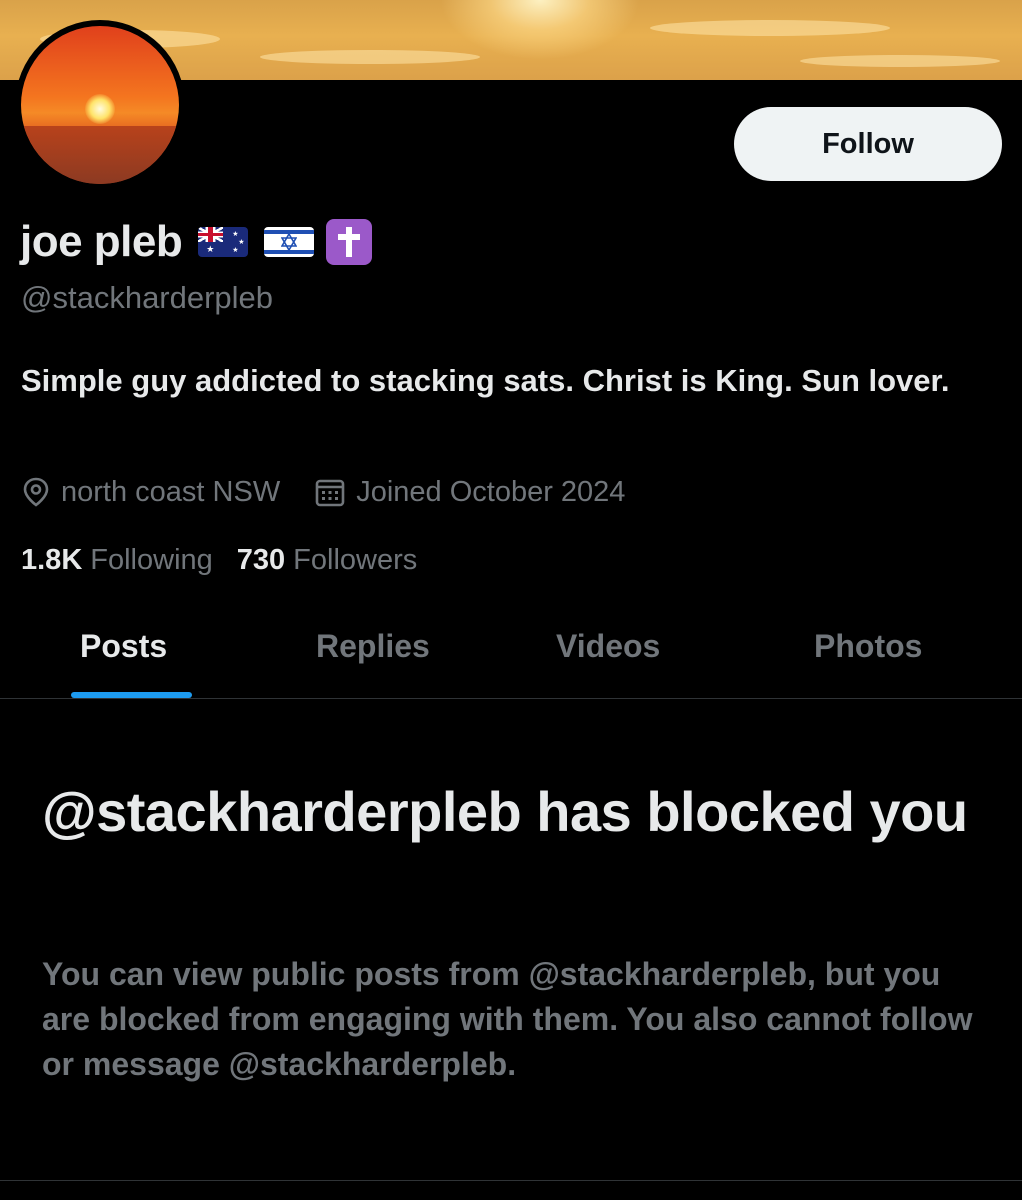  Describe the element at coordinates (147, 297) in the screenshot. I see `profile-handle: @stackharderpleb` at that location.